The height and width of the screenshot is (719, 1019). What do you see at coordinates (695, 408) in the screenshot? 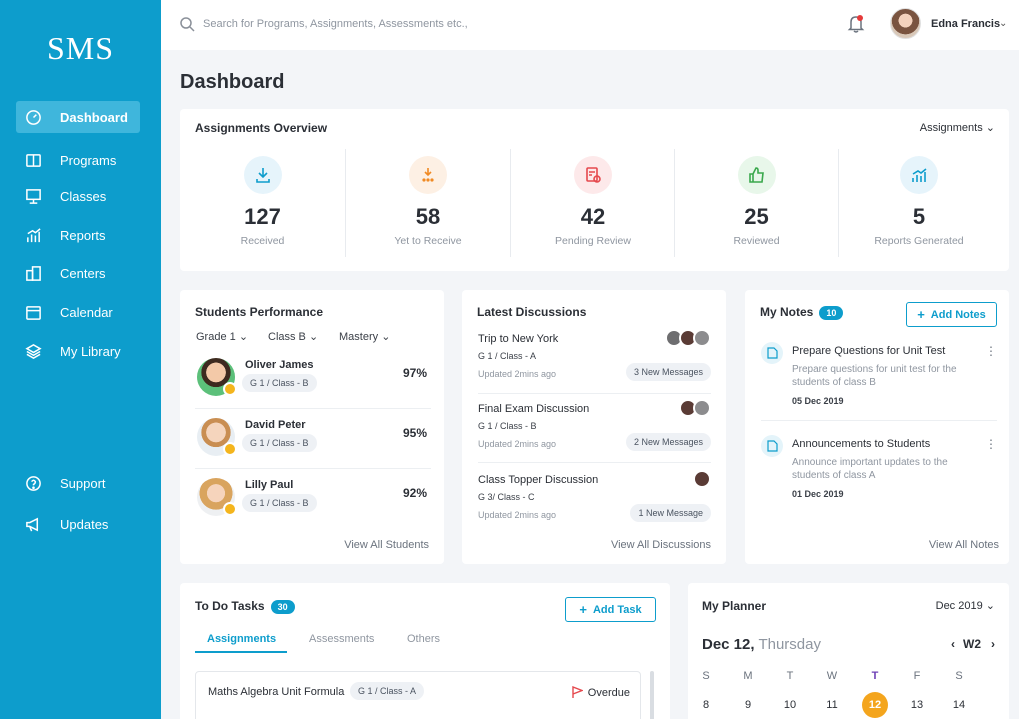
I see `participant-avatars` at bounding box center [695, 408].